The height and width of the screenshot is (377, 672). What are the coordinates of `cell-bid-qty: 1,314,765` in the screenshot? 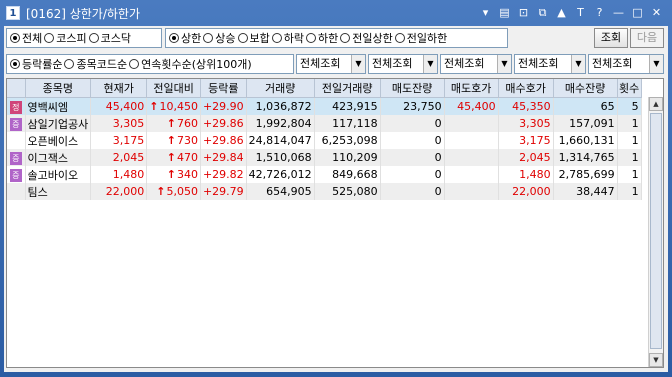 It's located at (585, 157).